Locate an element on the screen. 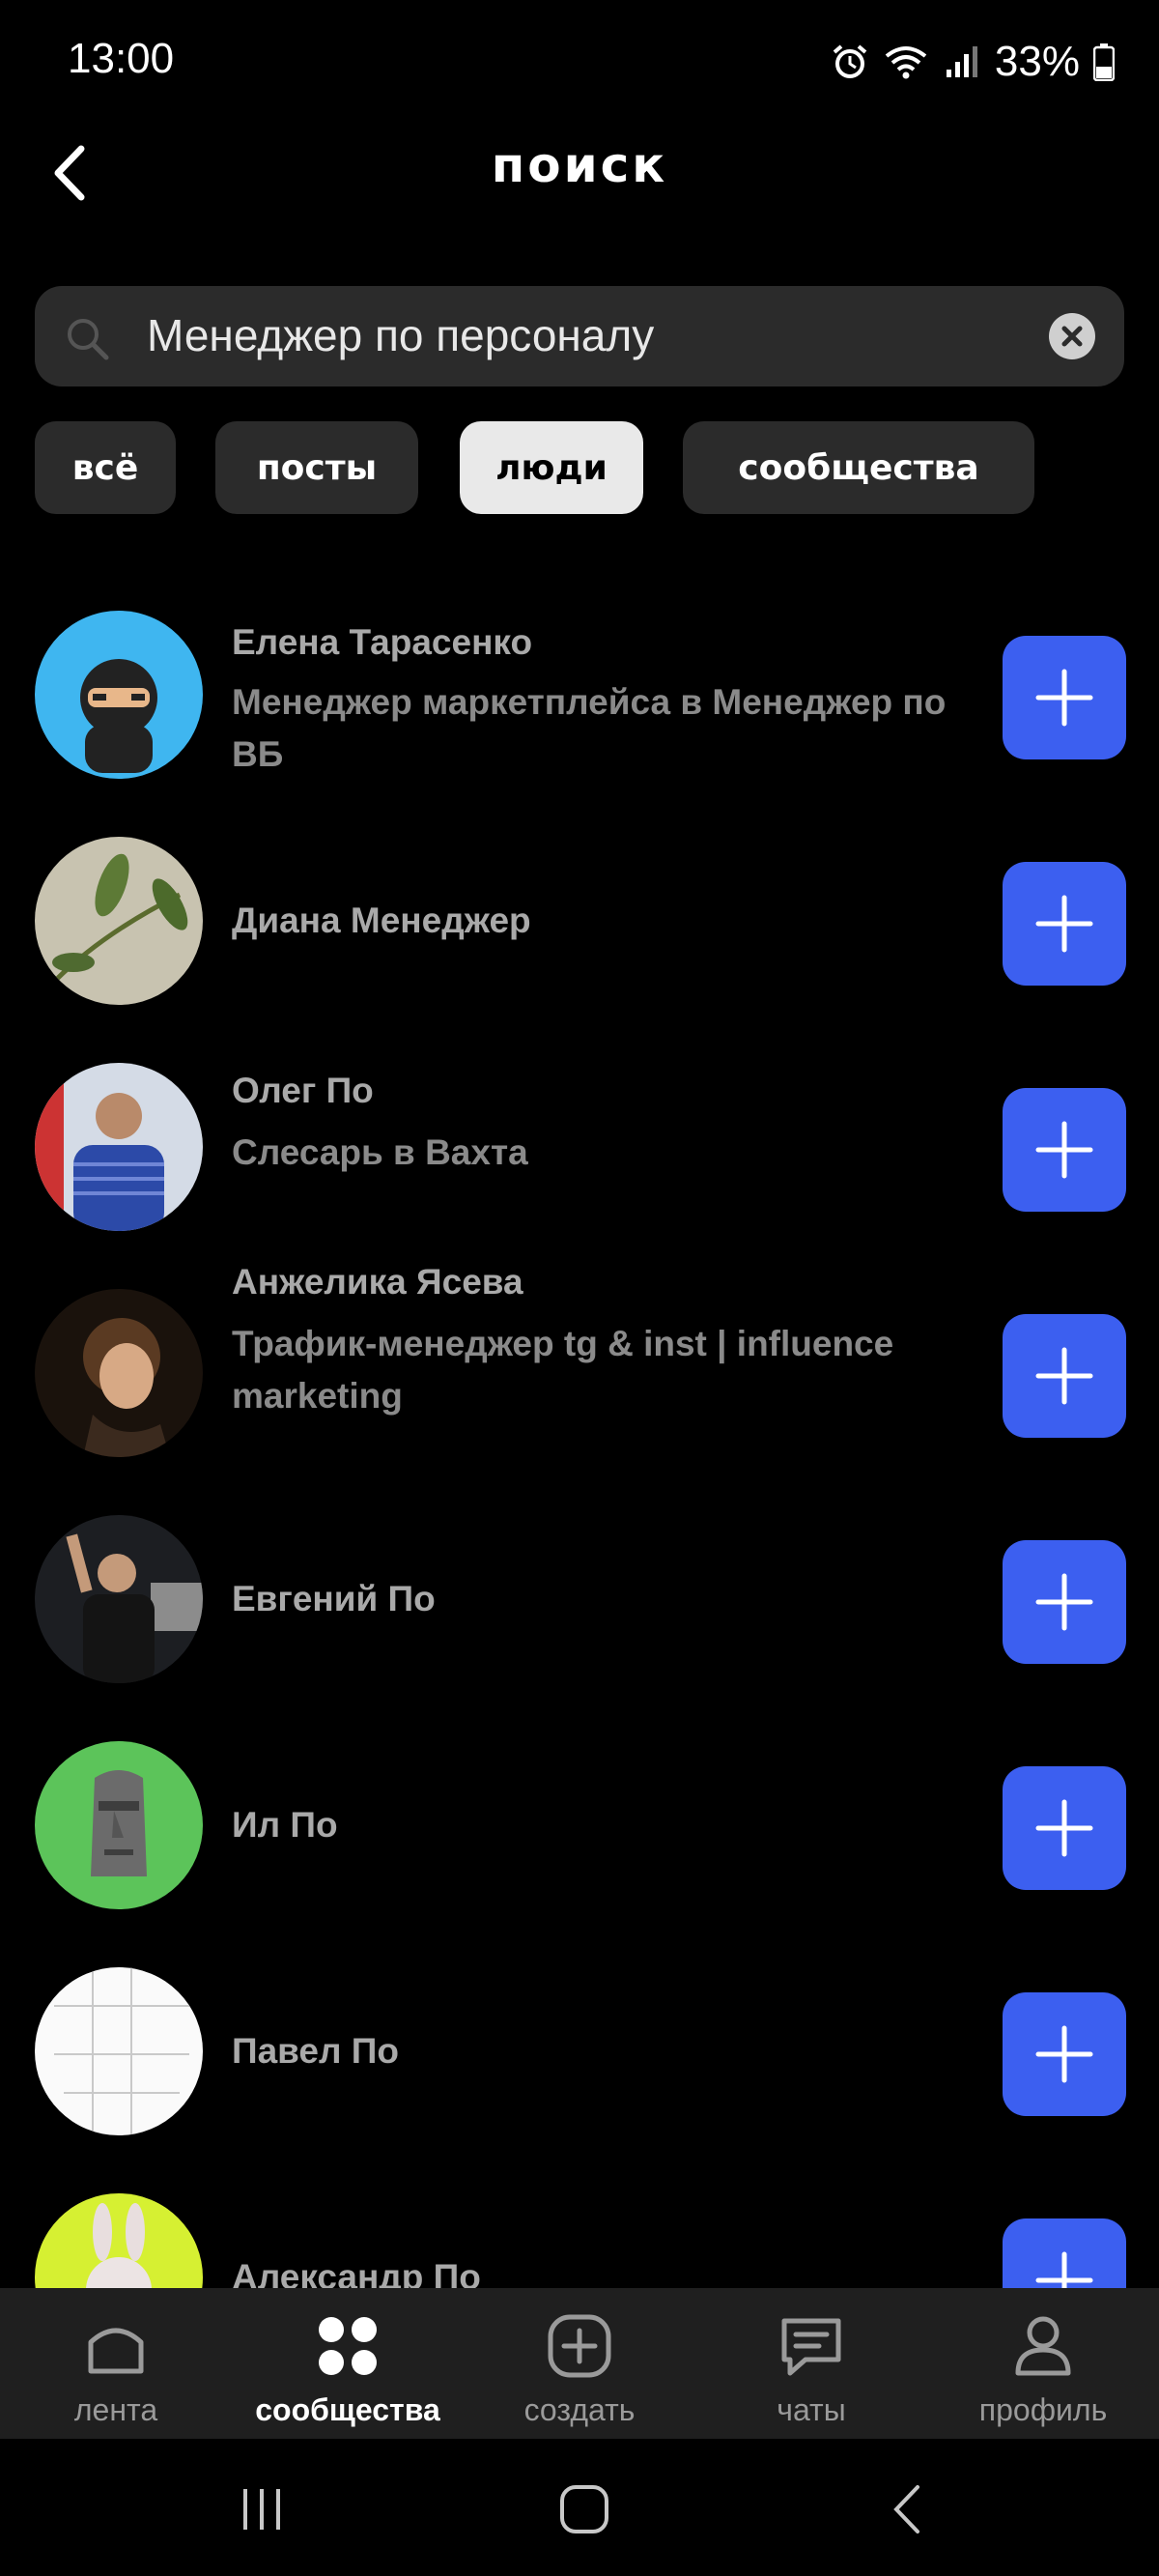 This screenshot has width=1159, height=2576. sketch-image-icon is located at coordinates (121, 2051).